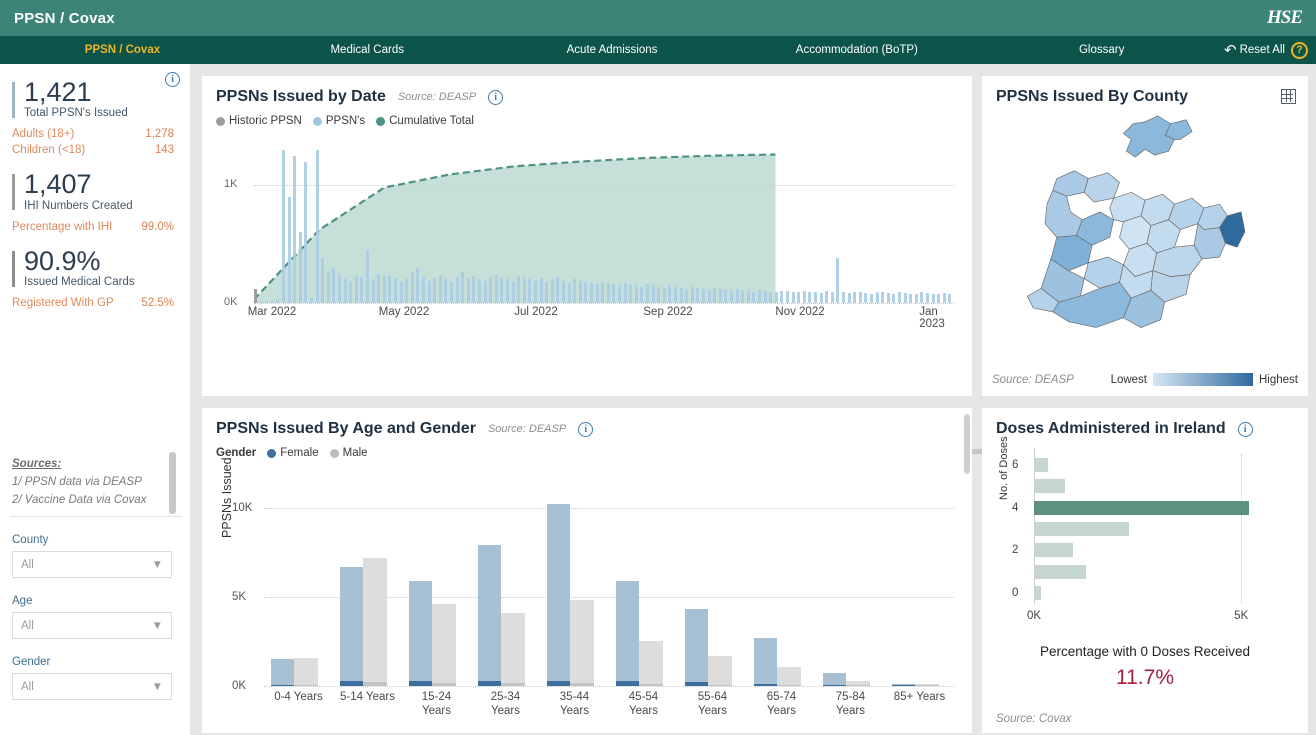  I want to click on tab-medical-cards: Medical Cards, so click(367, 50).